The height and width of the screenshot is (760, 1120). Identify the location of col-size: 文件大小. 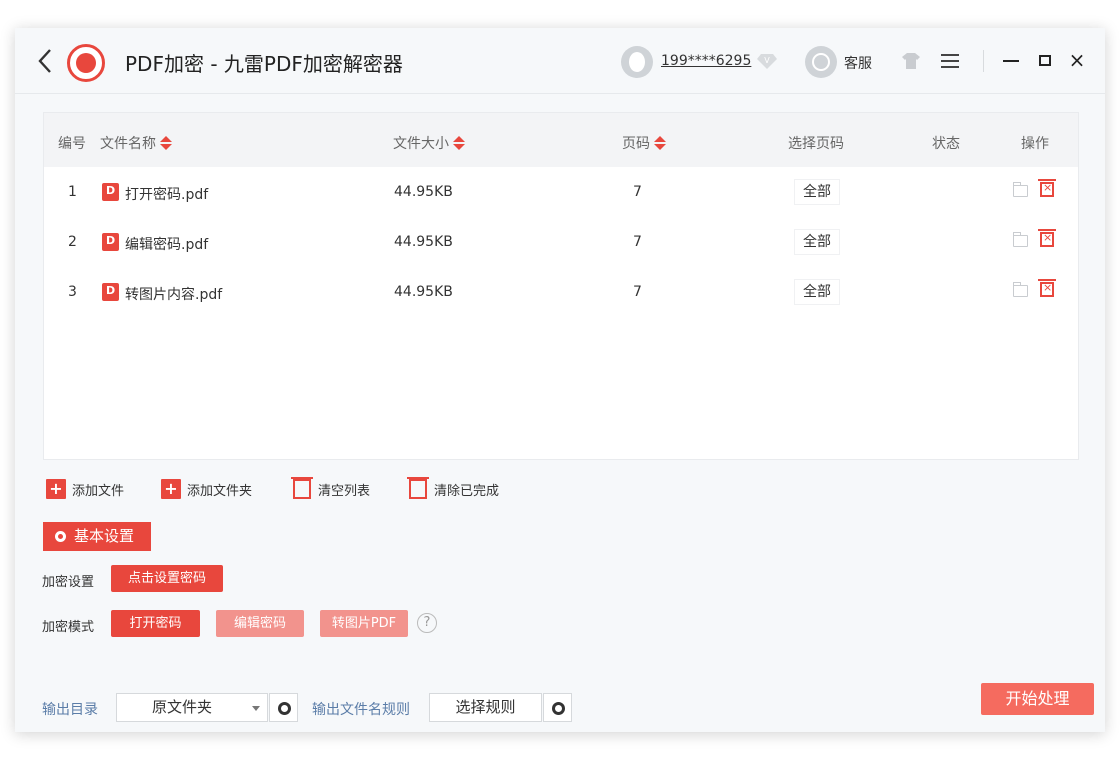
(429, 143).